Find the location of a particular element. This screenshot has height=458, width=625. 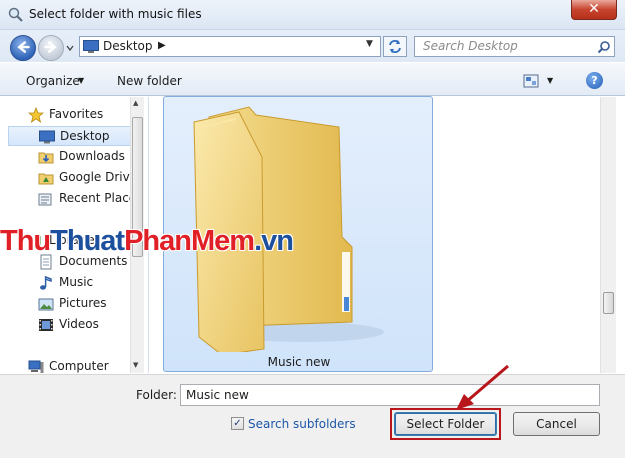

address-dropdown-icon: ▼ is located at coordinates (369, 44).